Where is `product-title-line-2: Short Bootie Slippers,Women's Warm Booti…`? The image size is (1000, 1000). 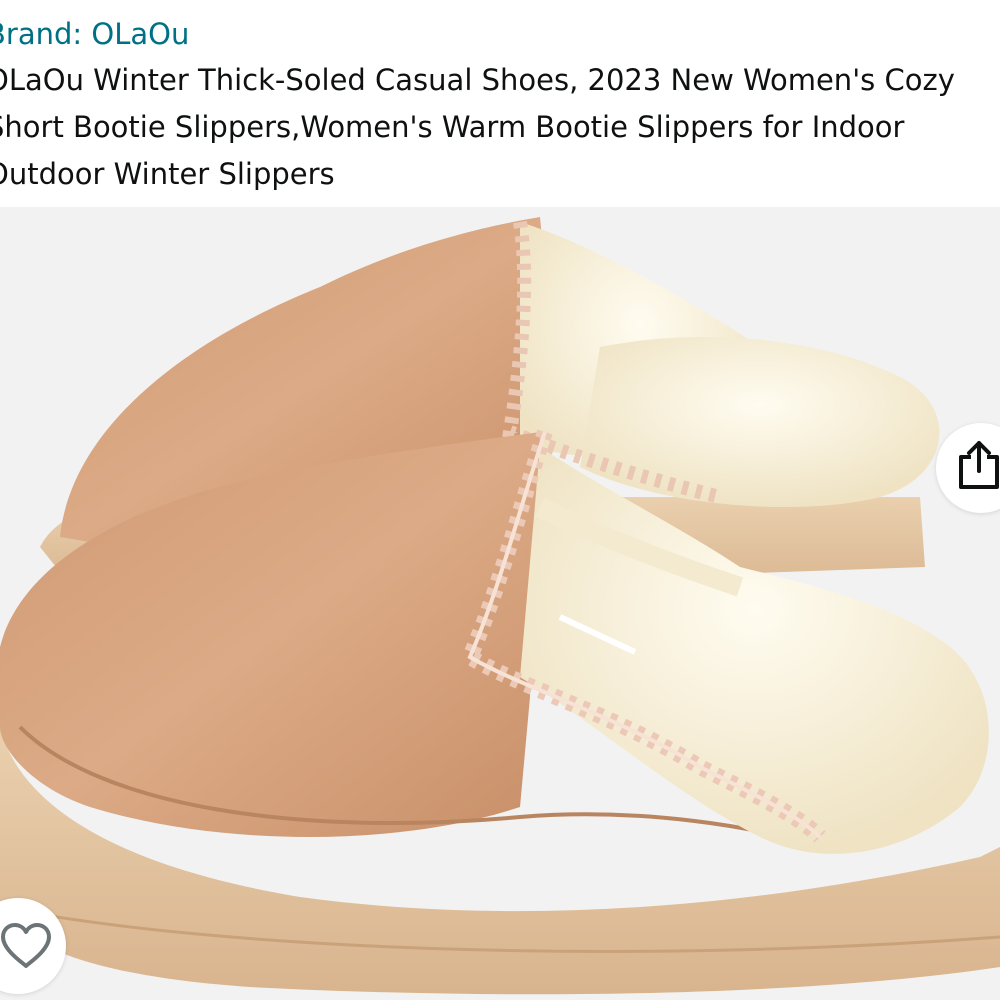
product-title-line-2: Short Bootie Slippers,Women's Warm Booti… is located at coordinates (452, 127).